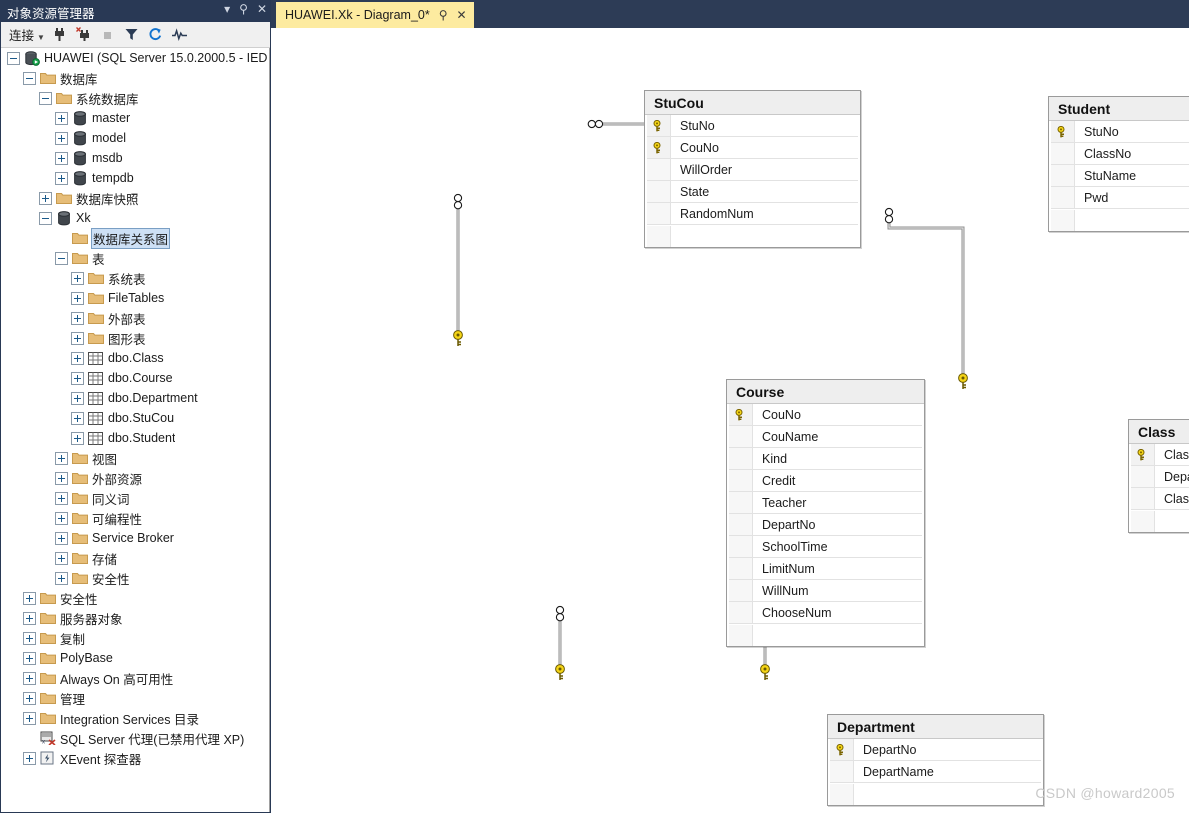  What do you see at coordinates (825, 547) in the screenshot?
I see `table-row: SchoolTime` at bounding box center [825, 547].